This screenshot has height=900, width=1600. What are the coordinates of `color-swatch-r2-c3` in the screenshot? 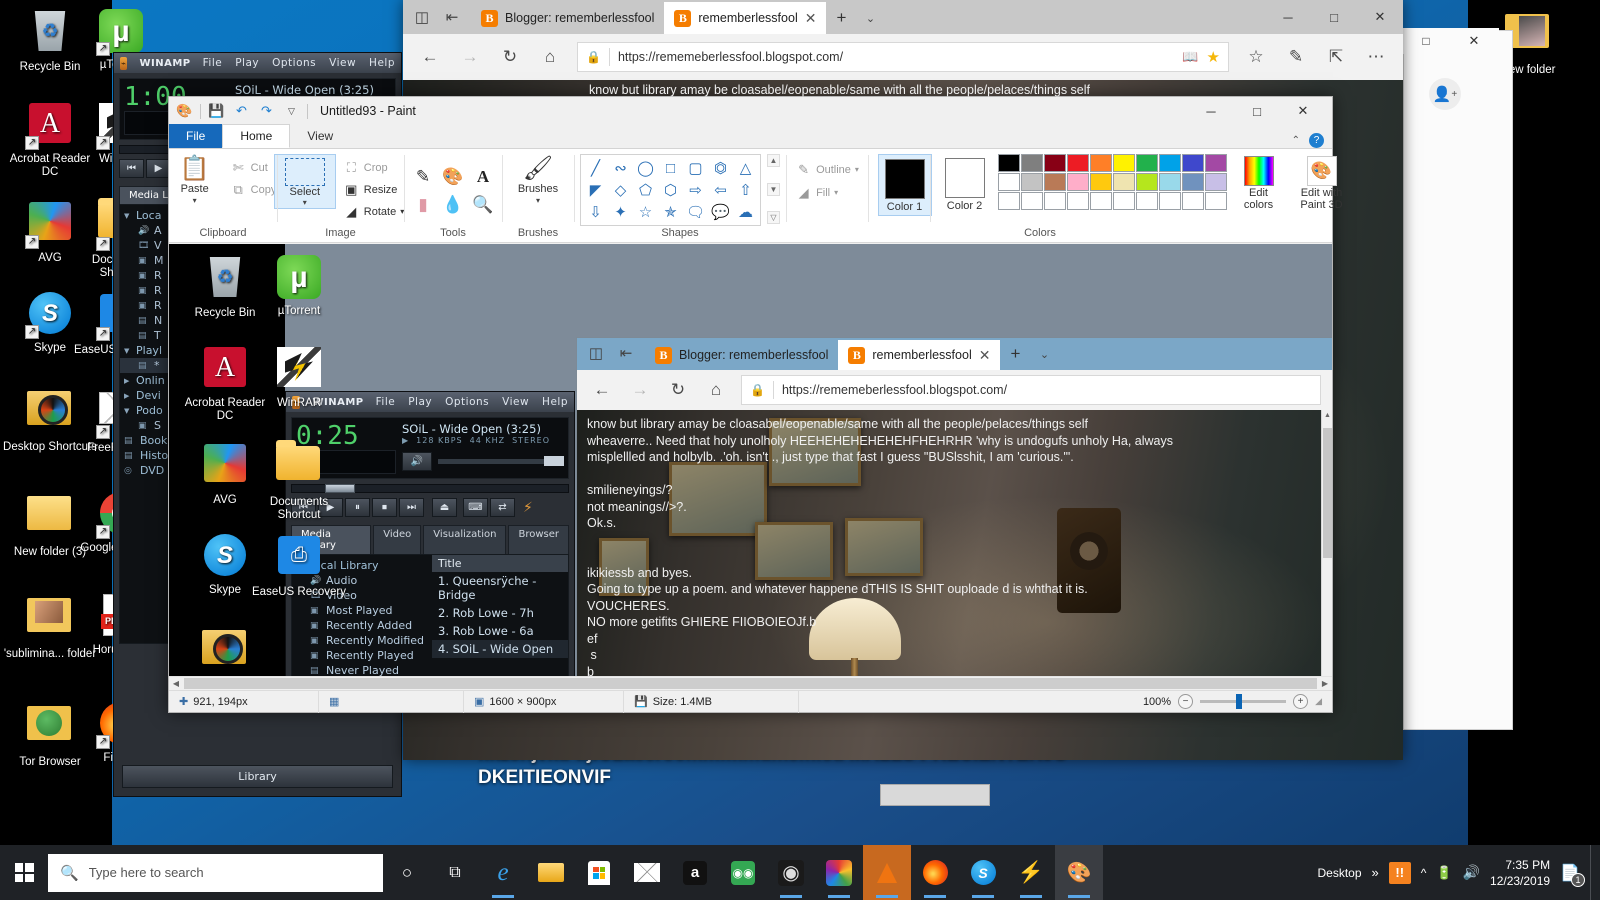 It's located at (1054, 182).